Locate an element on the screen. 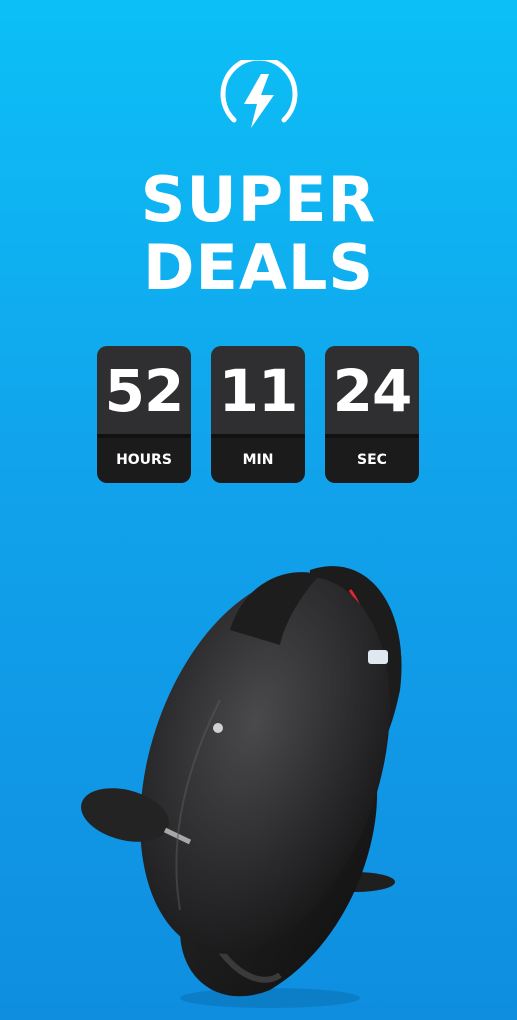 Image resolution: width=517 pixels, height=1020 pixels. minutes-value: 11 is located at coordinates (258, 391).